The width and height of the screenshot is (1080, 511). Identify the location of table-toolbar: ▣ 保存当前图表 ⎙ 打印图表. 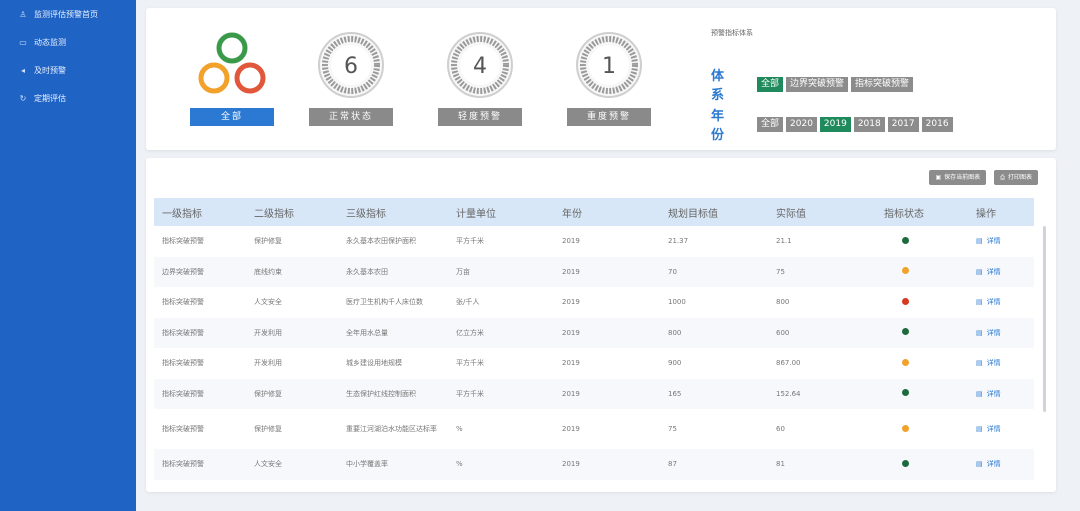
(979, 177).